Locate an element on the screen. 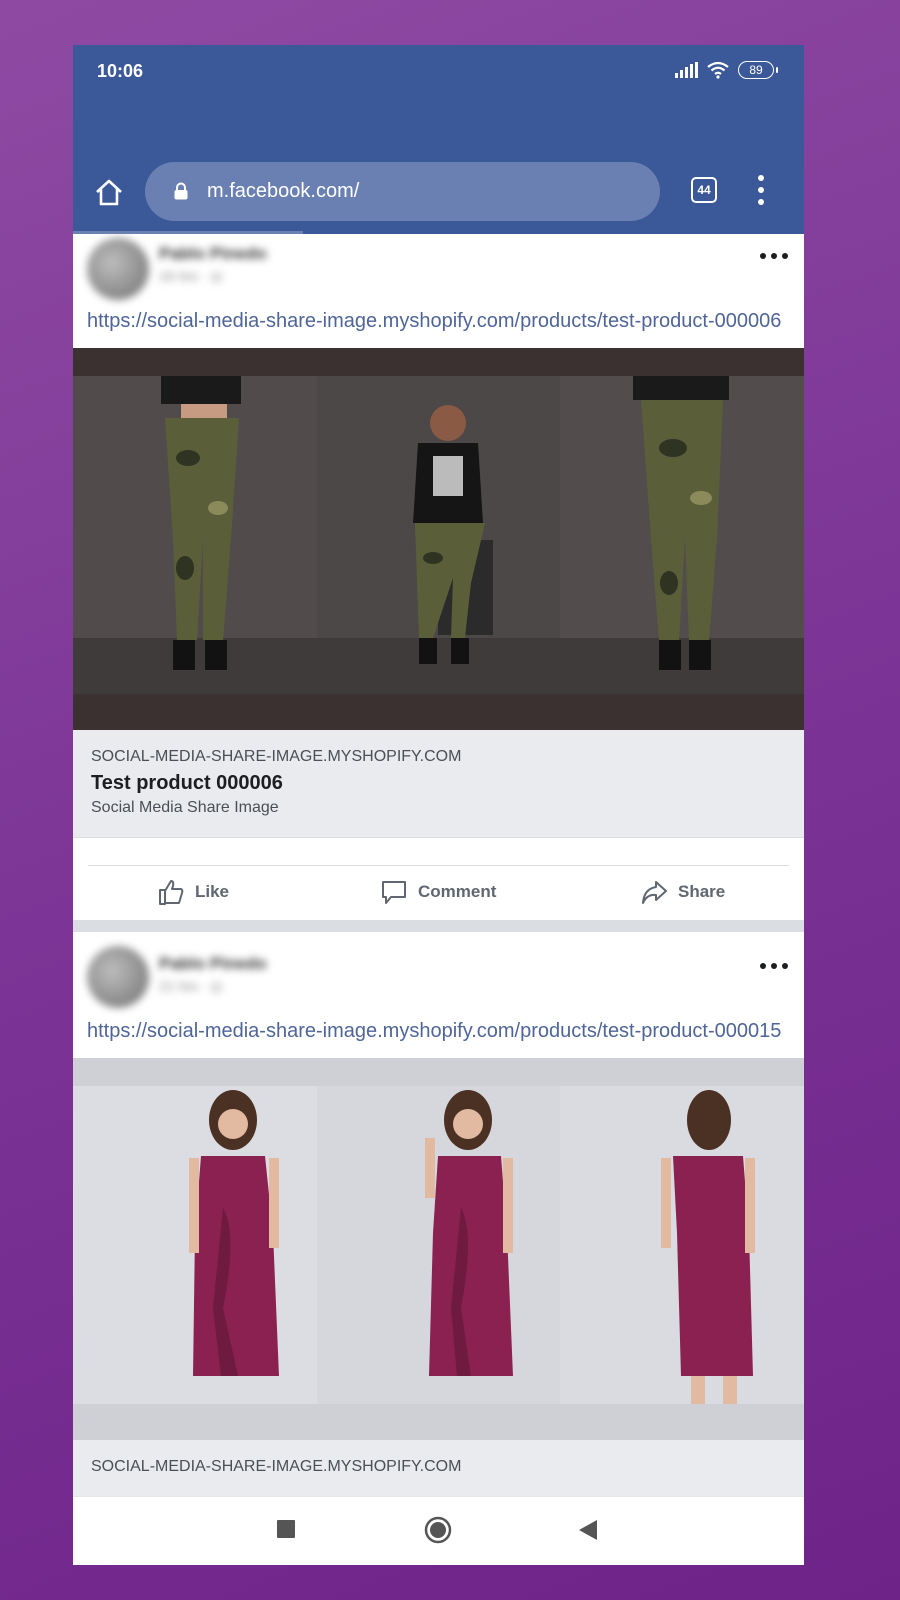  link-preview: SOCIAL-MEDIA-SHARE-IMAGE.MYSHOPIFY.COM is located at coordinates (438, 1468).